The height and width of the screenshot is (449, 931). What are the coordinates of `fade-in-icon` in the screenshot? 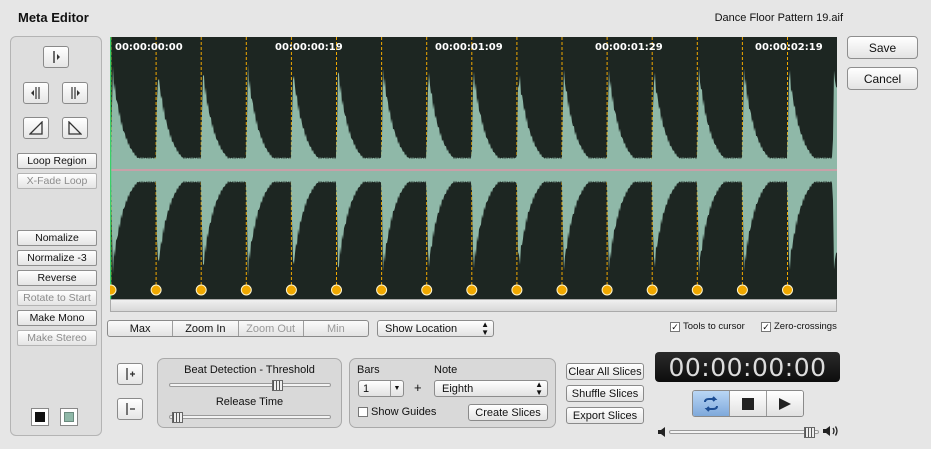 It's located at (36, 128).